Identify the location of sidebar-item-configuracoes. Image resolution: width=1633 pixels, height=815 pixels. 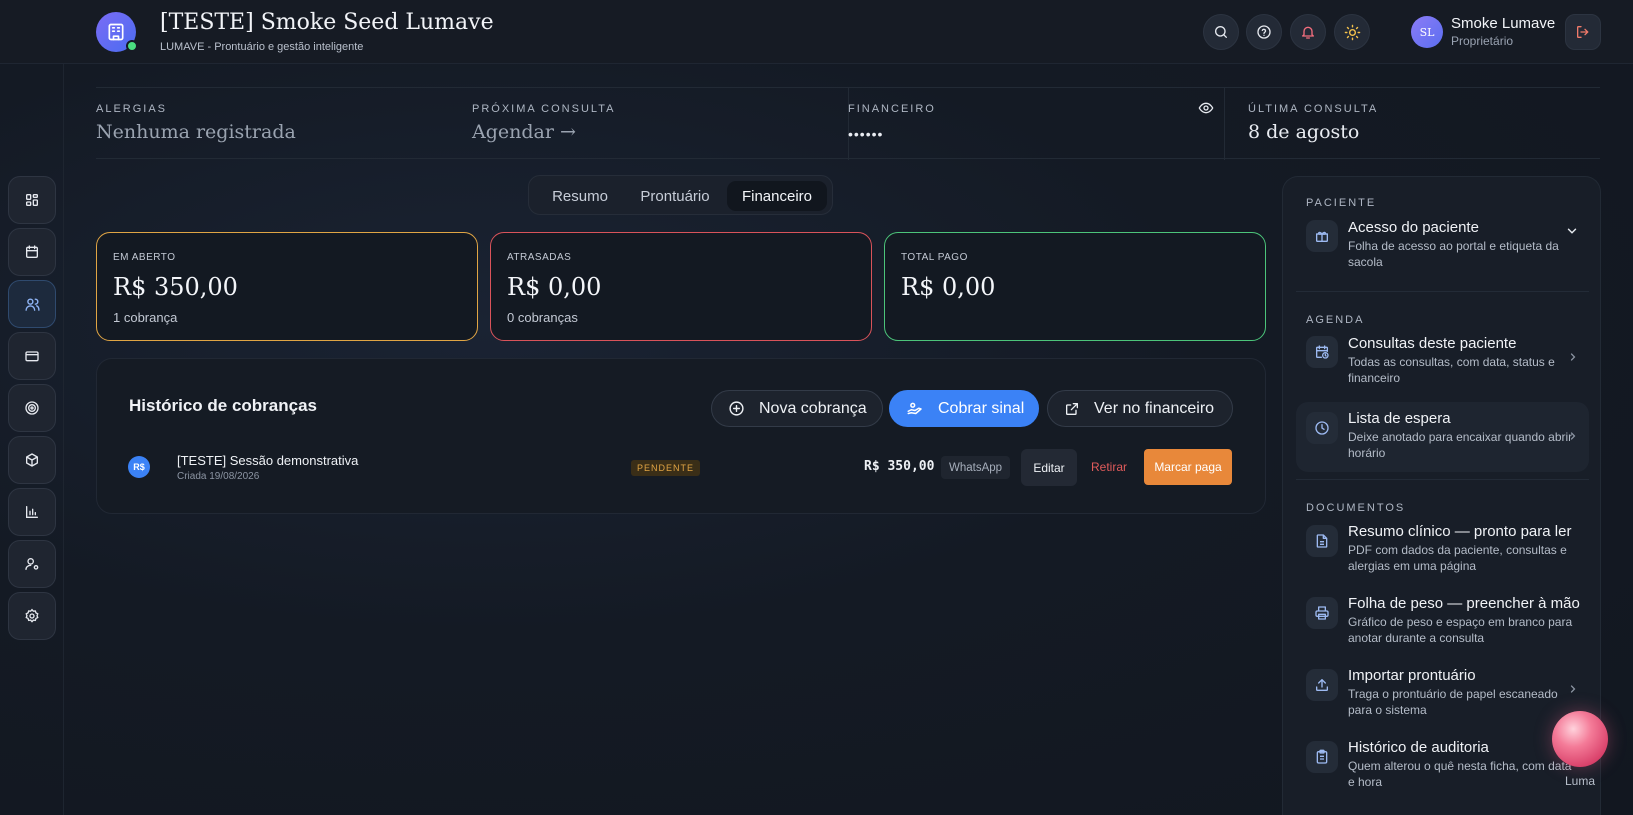
(32, 616).